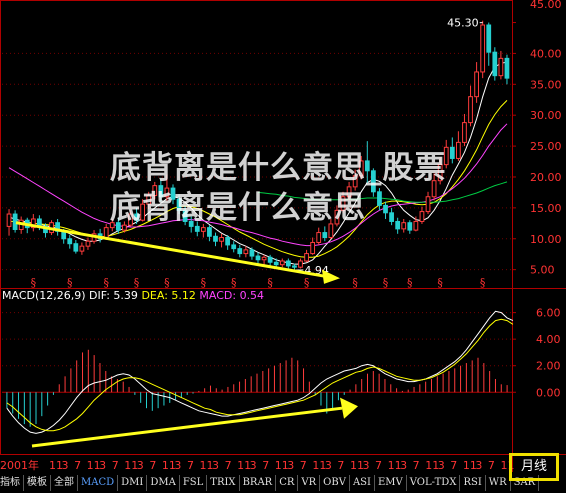  I want to click on macd-title: MACD(12,26,9), so click(45, 295).